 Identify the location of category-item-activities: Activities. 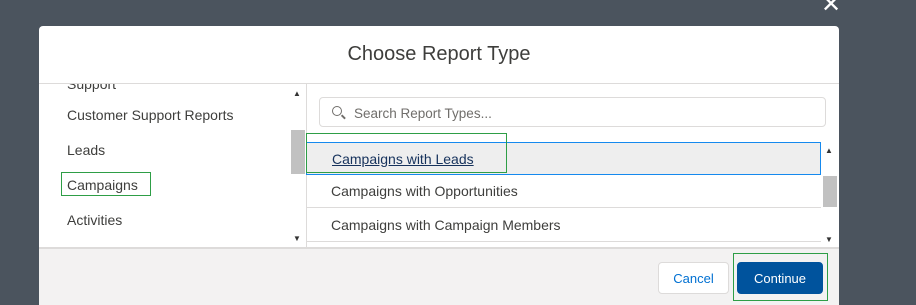
(94, 220).